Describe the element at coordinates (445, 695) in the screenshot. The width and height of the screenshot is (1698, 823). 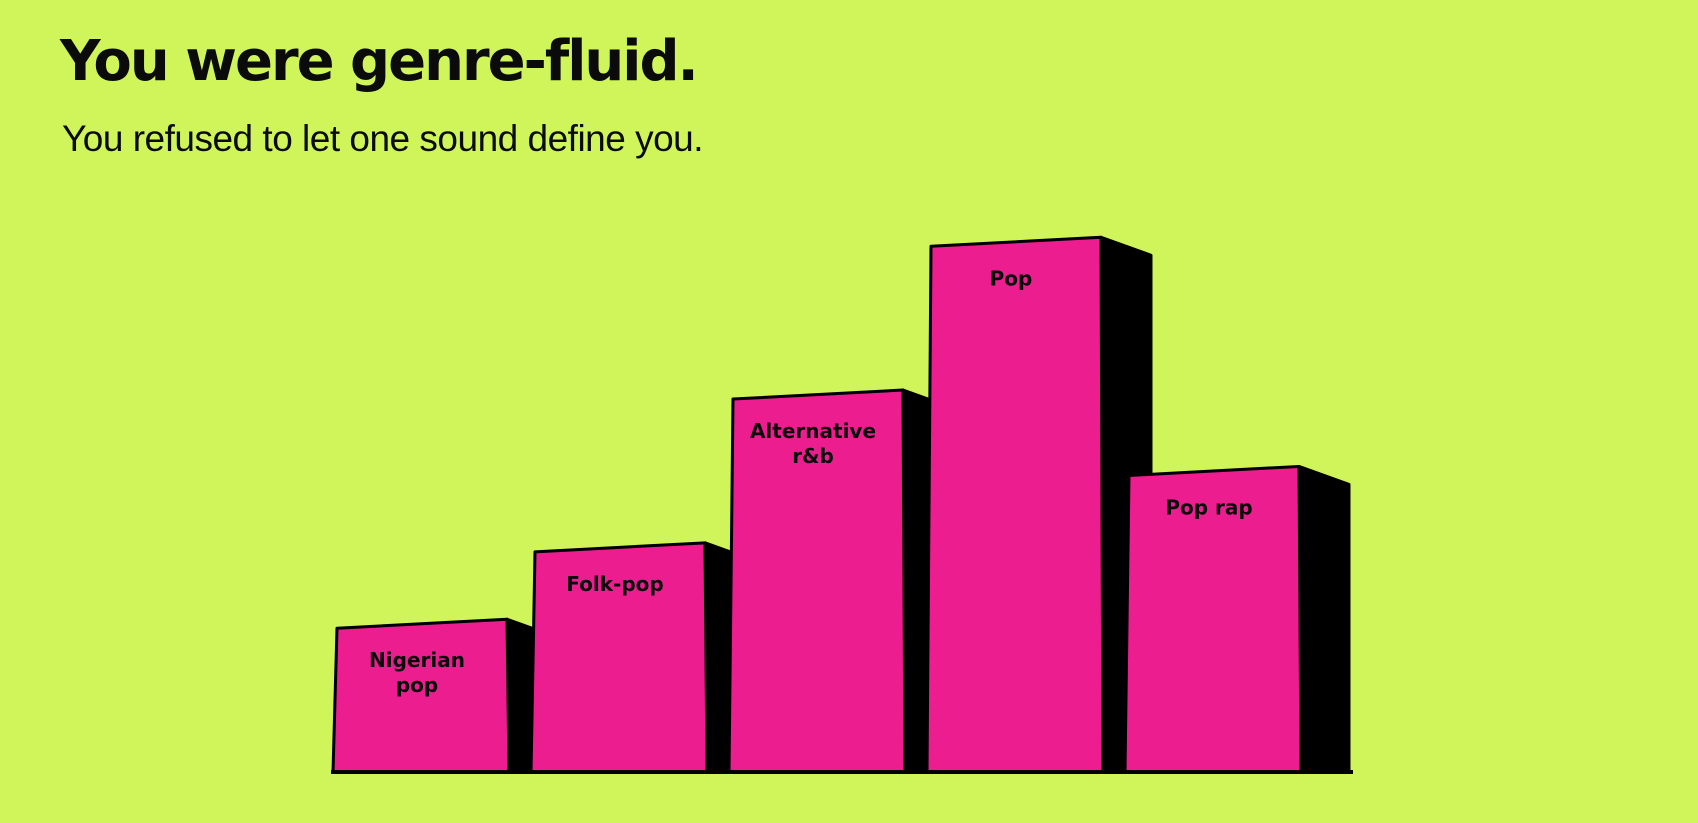
I see `bar-nigerian-pop: Nigerian pop` at that location.